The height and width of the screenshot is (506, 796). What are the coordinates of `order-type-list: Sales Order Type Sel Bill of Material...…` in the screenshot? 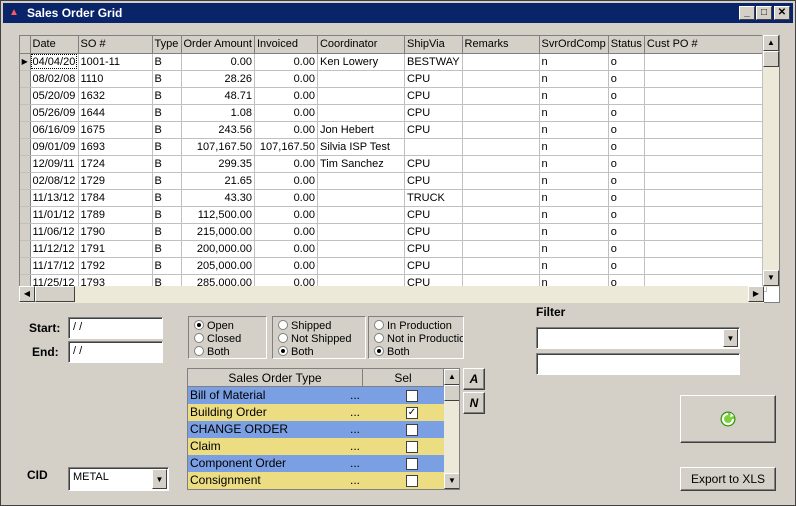 It's located at (323, 429).